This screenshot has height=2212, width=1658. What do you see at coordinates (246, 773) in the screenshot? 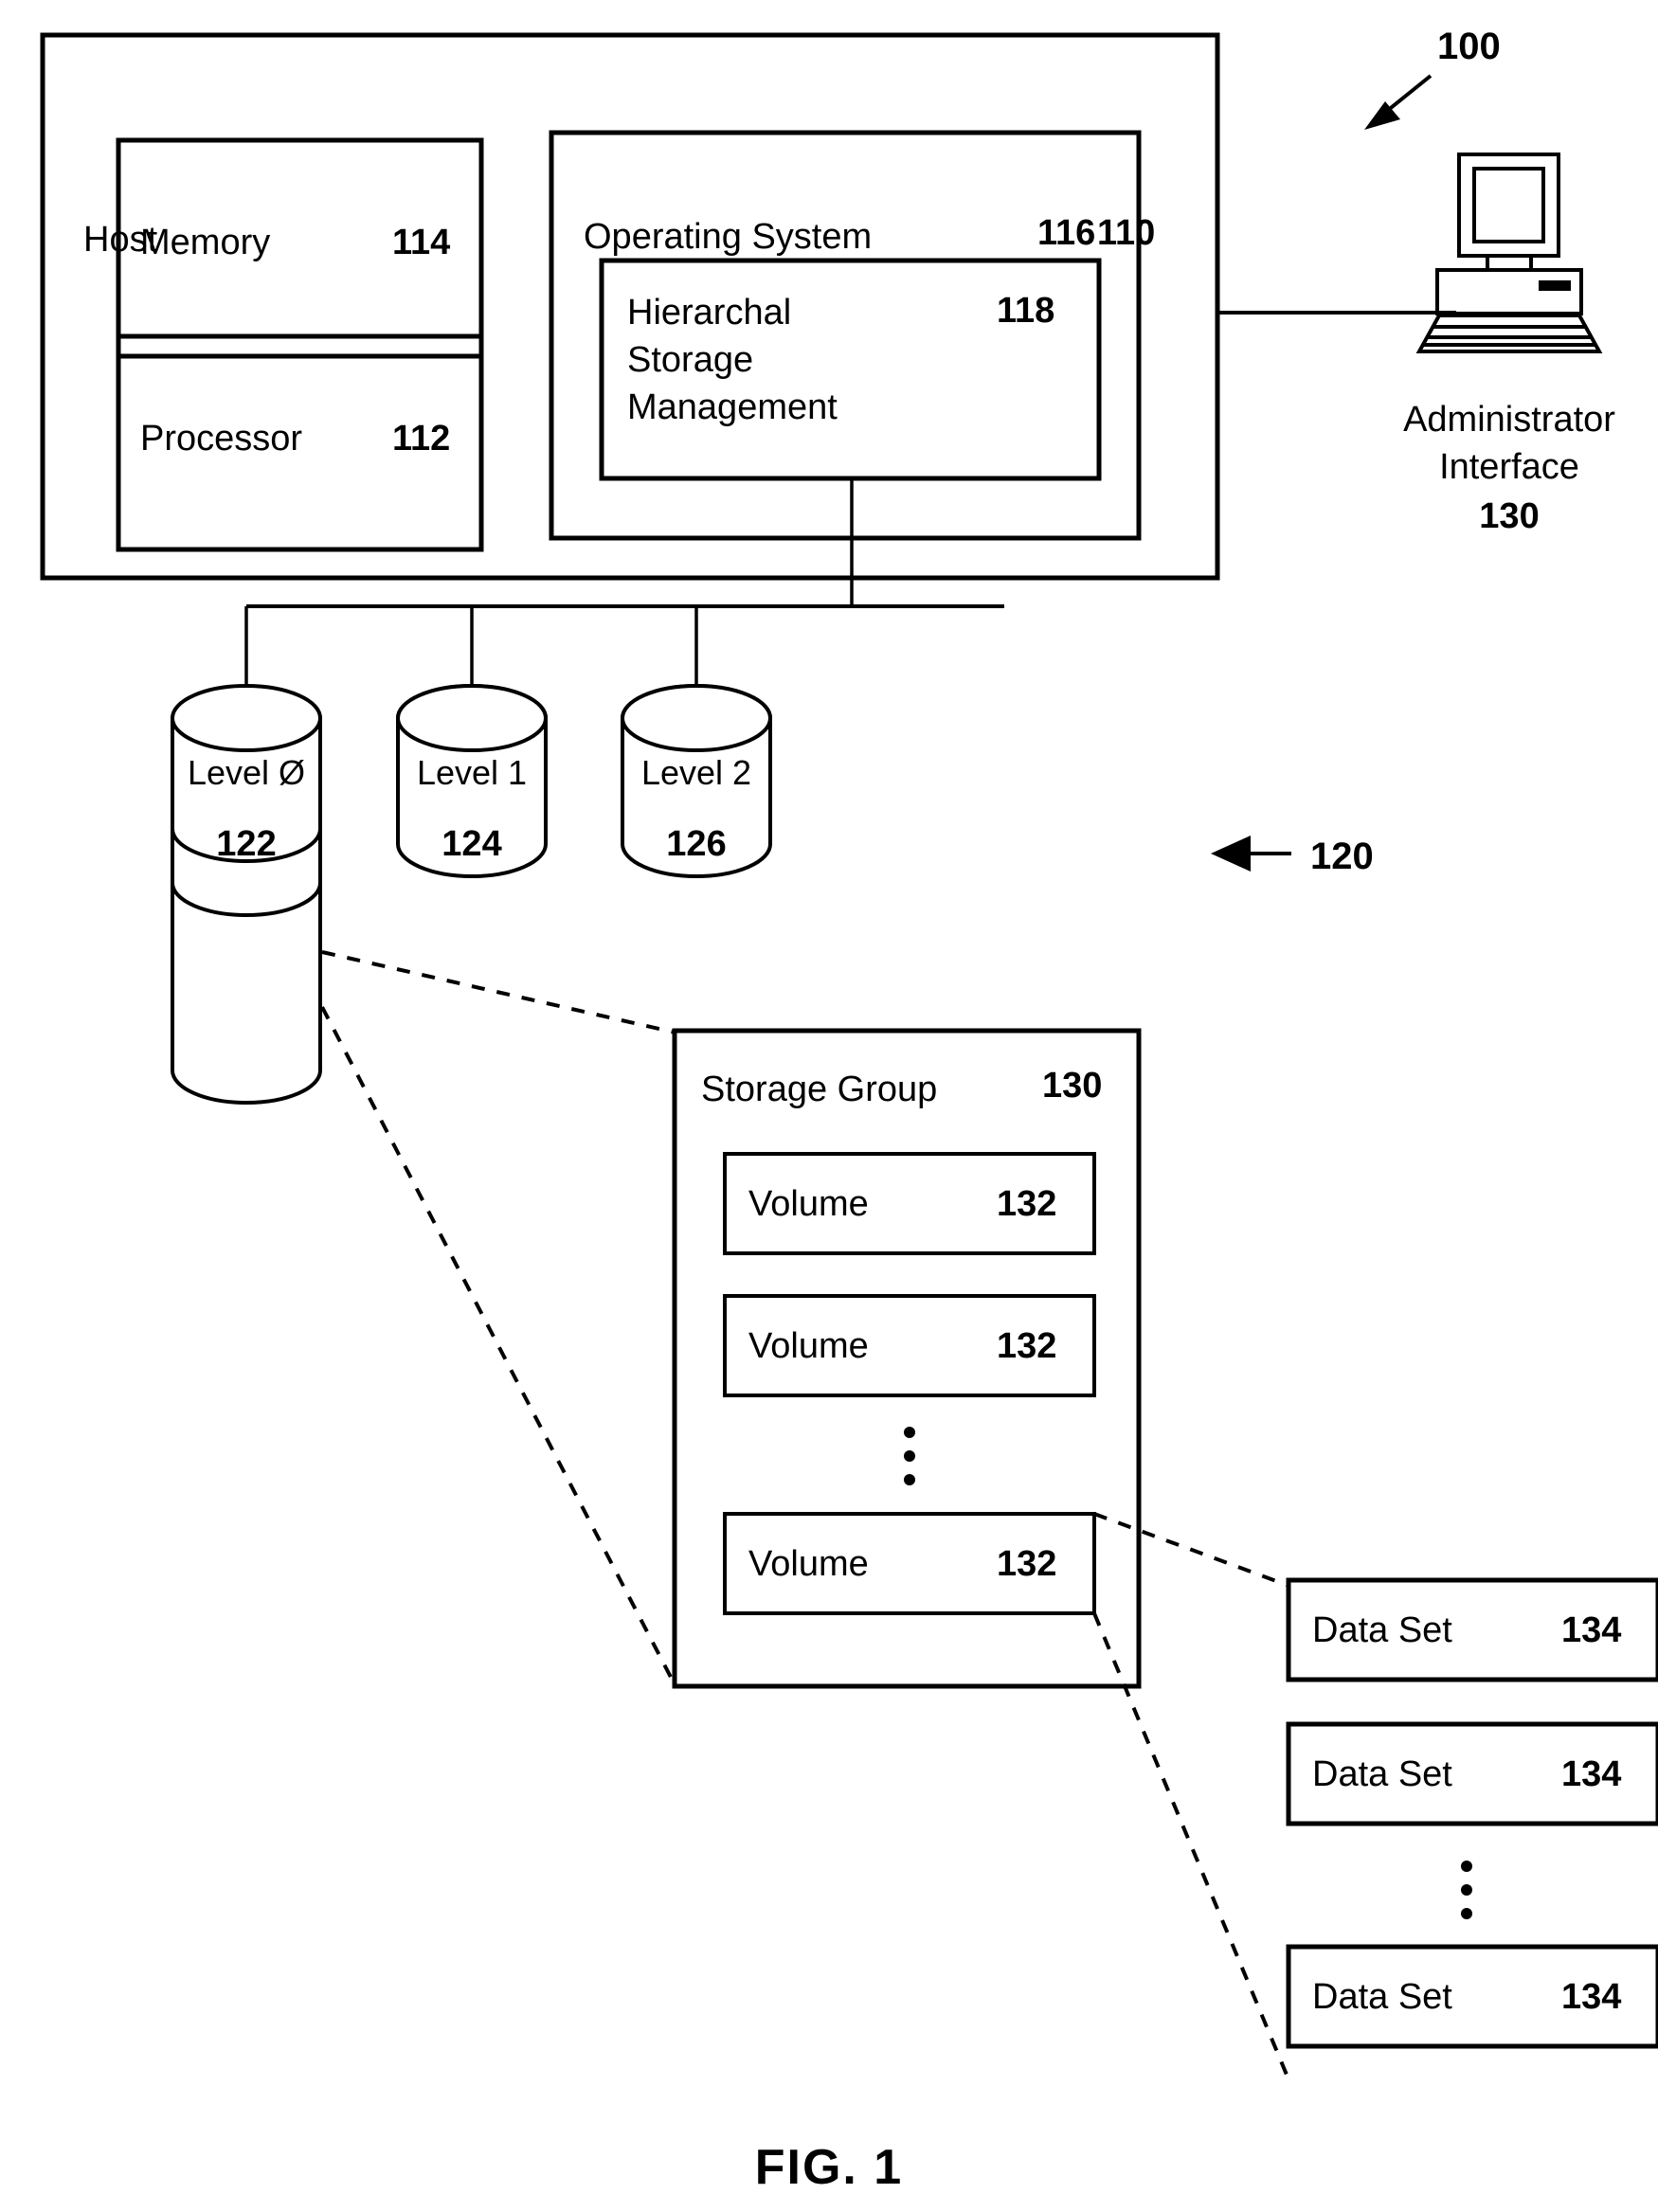
I see `level-0-label: Level Ø` at bounding box center [246, 773].